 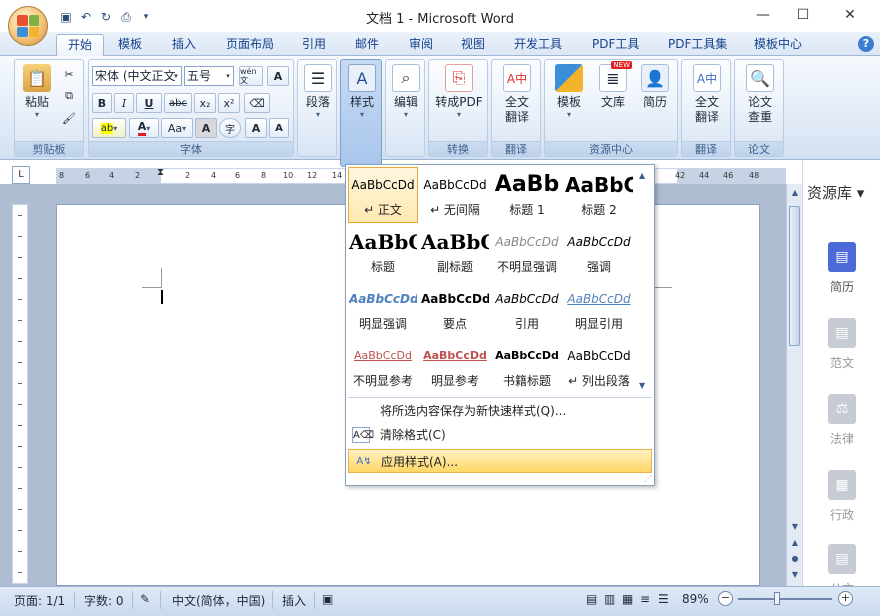 What do you see at coordinates (835, 192) in the screenshot?
I see `resource-panel-title: 资源库 ▾` at bounding box center [835, 192].